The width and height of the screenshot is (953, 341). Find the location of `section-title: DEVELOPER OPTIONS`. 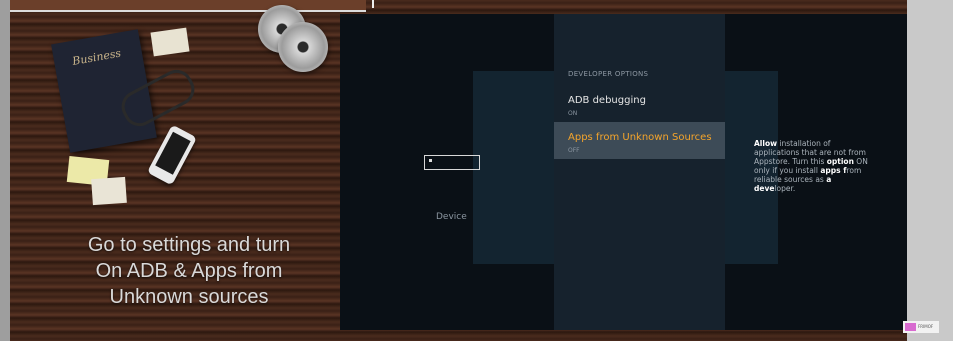

section-title: DEVELOPER OPTIONS is located at coordinates (608, 74).